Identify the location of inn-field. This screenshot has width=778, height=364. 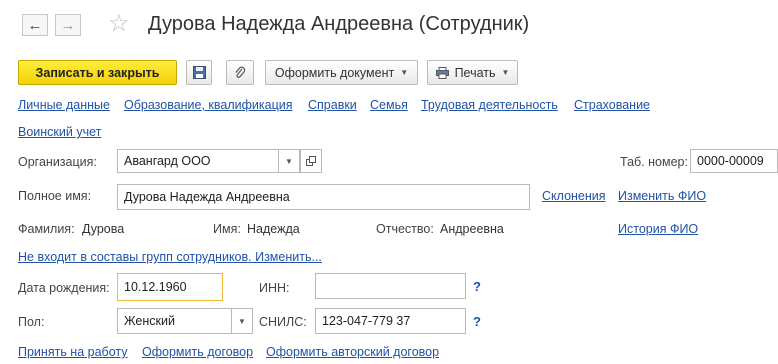
(390, 286).